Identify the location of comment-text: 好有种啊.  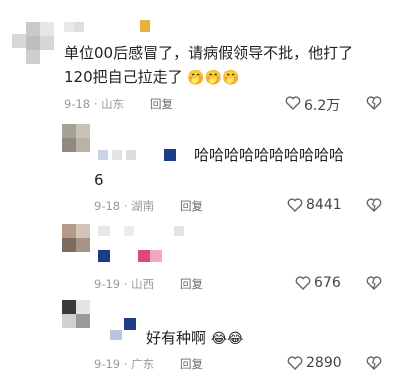
(176, 338).